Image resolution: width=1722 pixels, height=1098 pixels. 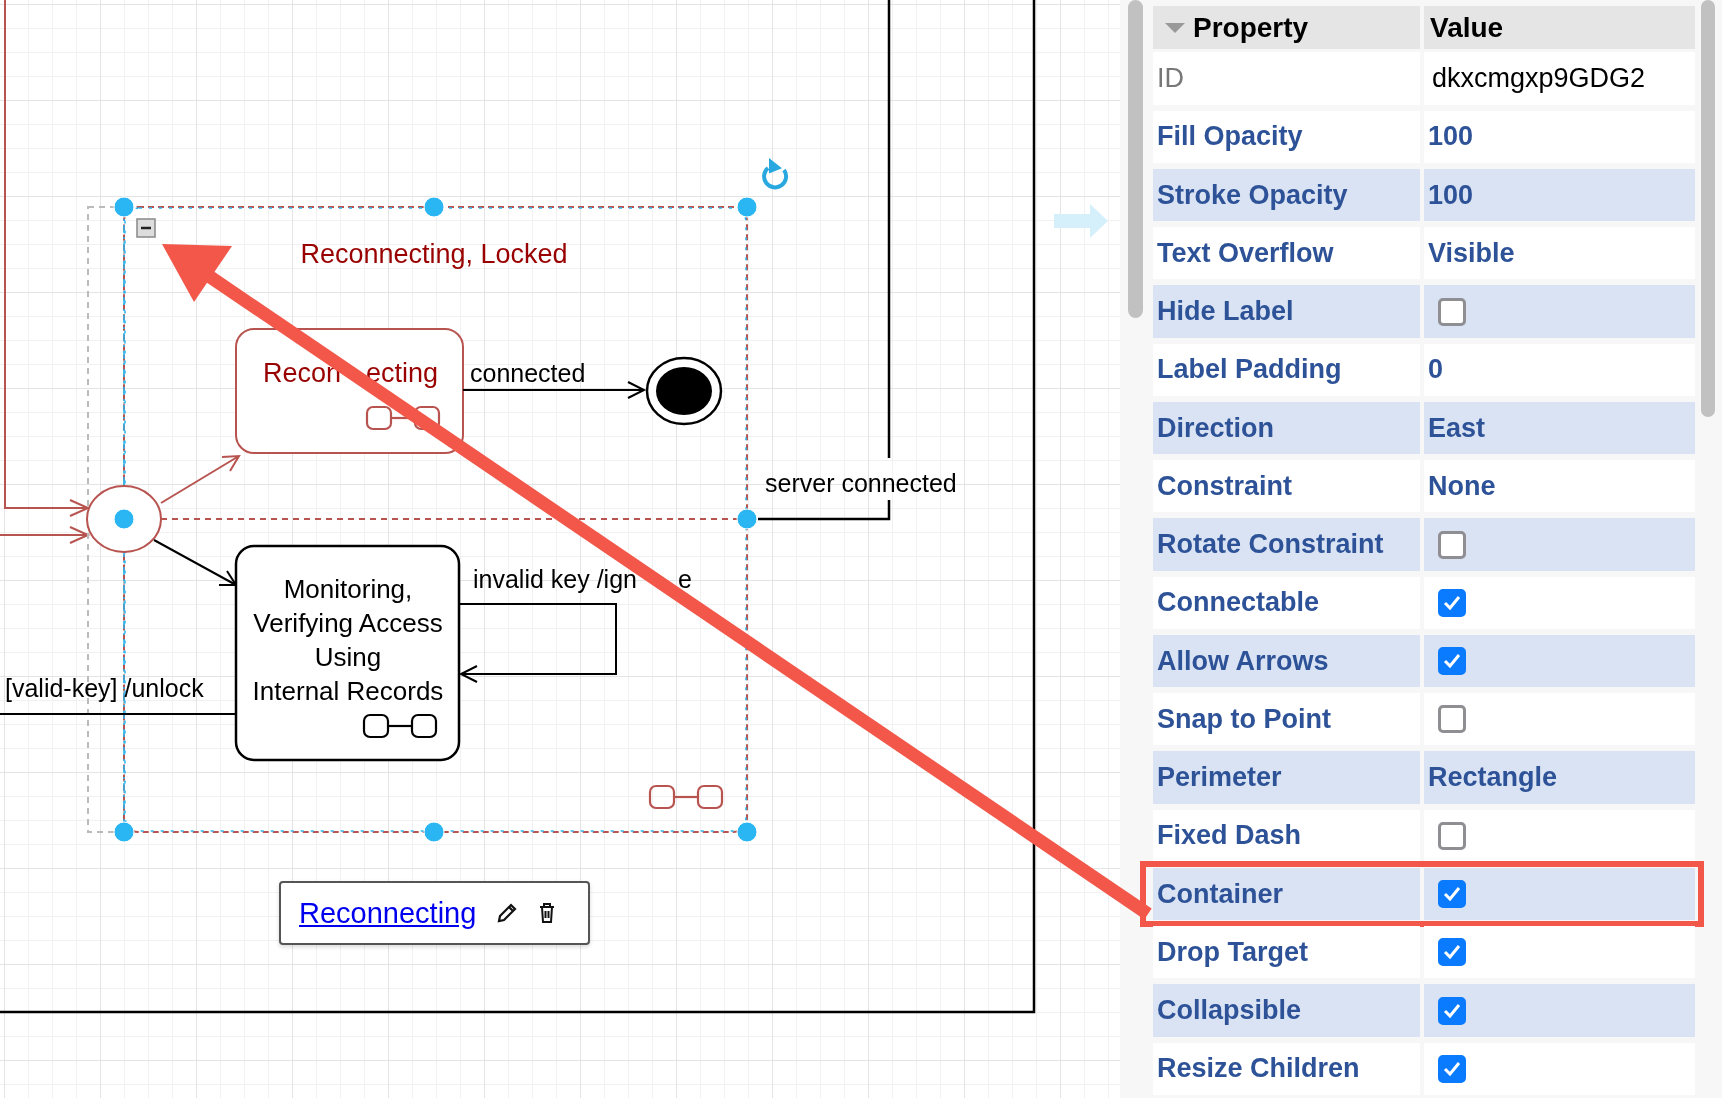 I want to click on property-value: None, so click(x=1462, y=486).